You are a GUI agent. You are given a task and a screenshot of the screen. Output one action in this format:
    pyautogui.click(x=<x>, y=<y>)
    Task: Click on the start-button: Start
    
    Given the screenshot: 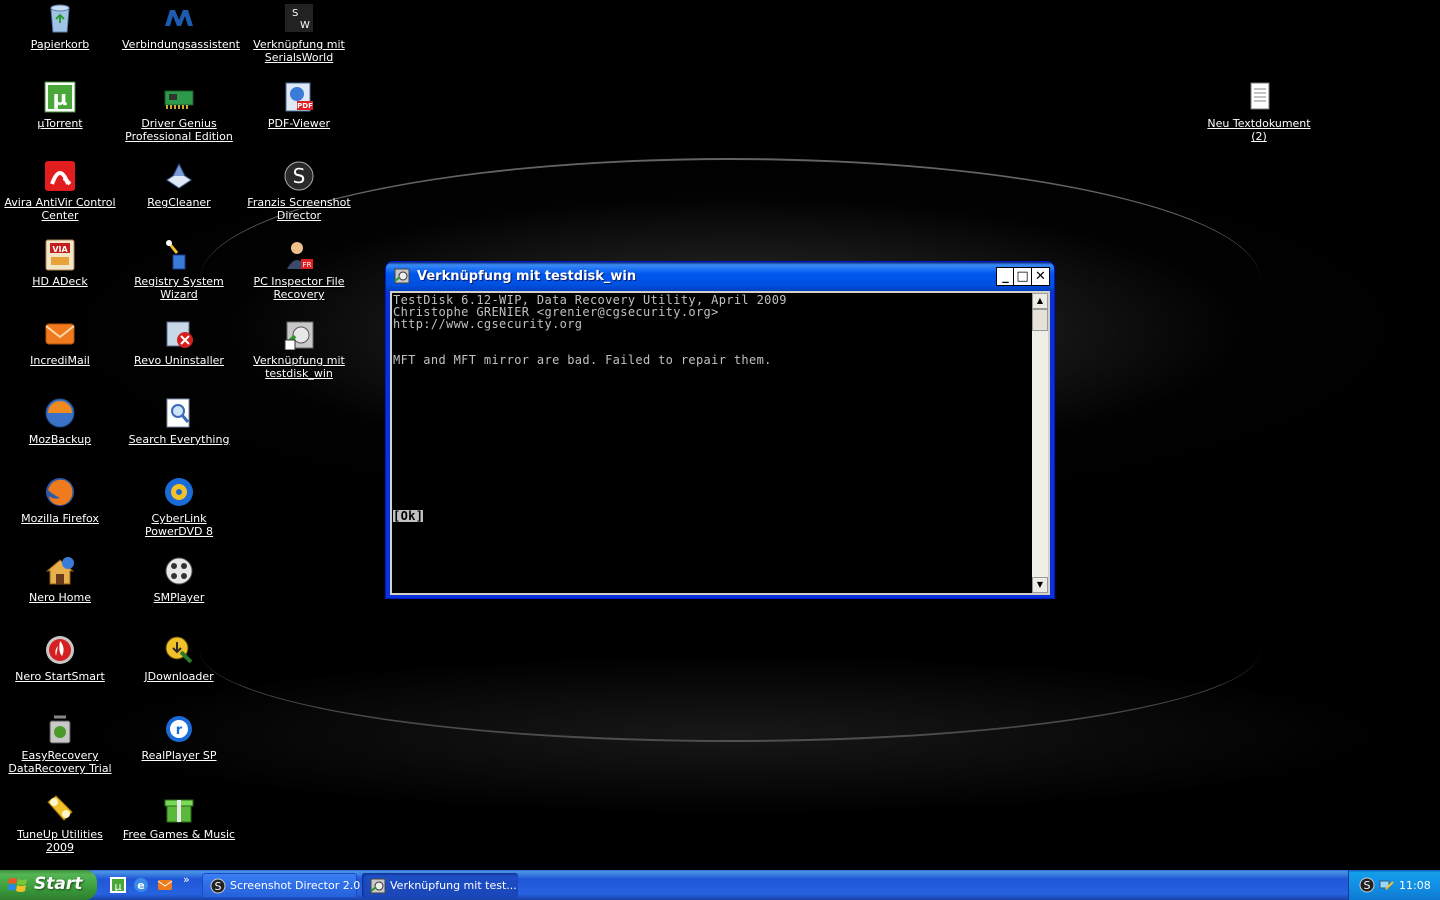 What is the action you would take?
    pyautogui.click(x=48, y=885)
    